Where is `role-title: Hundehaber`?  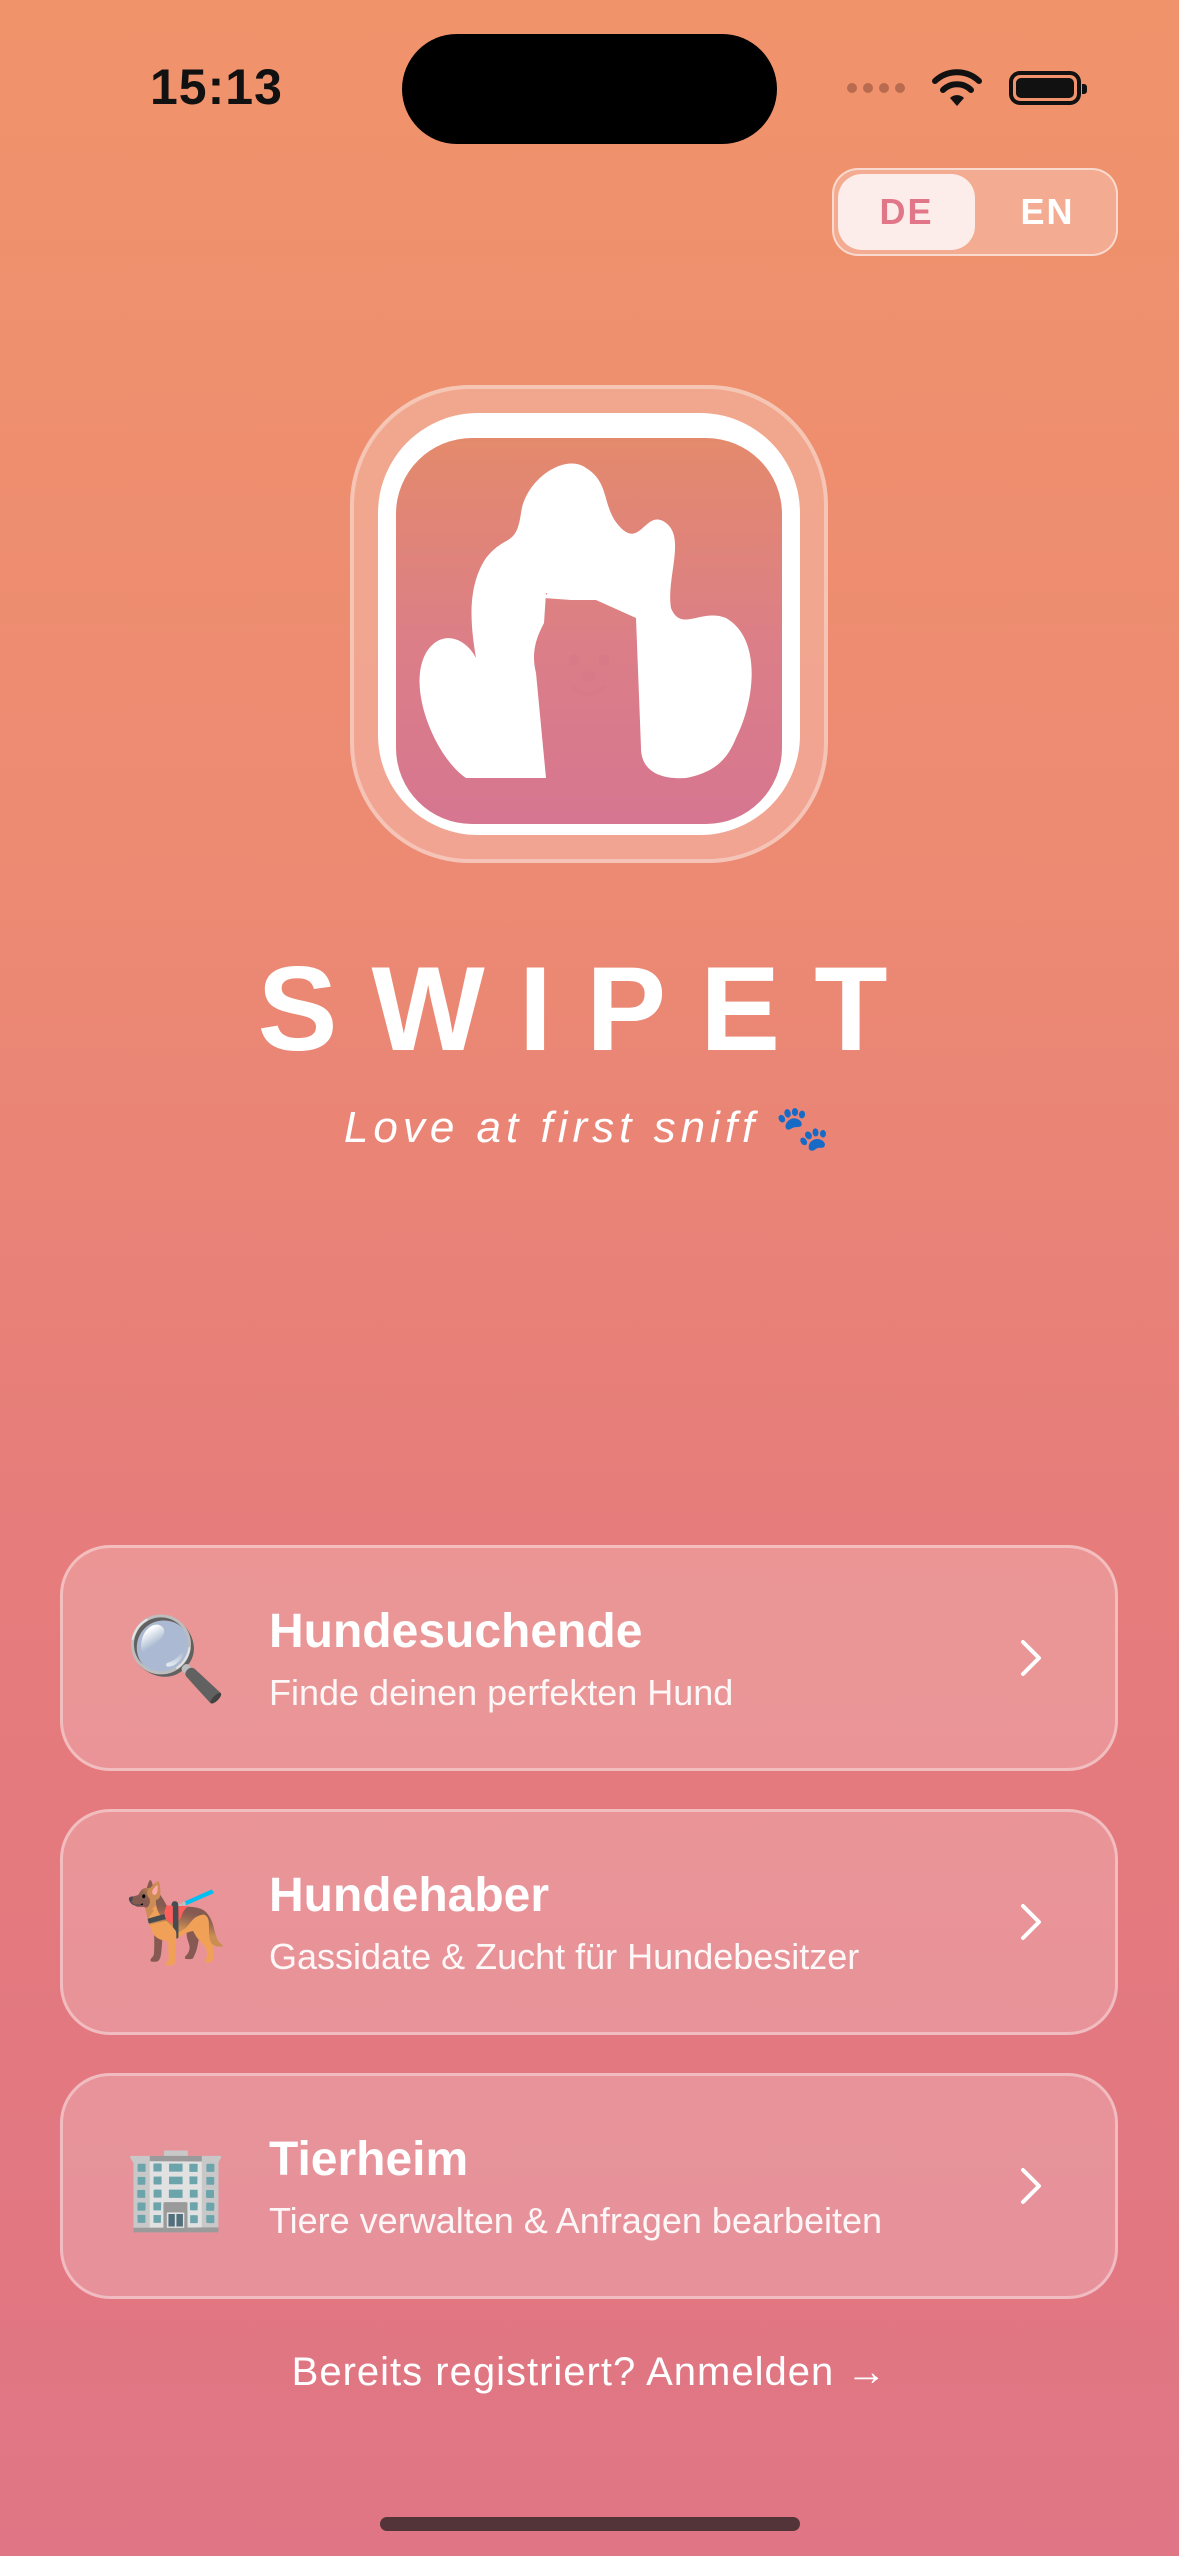
role-title: Hundehaber is located at coordinates (409, 1895).